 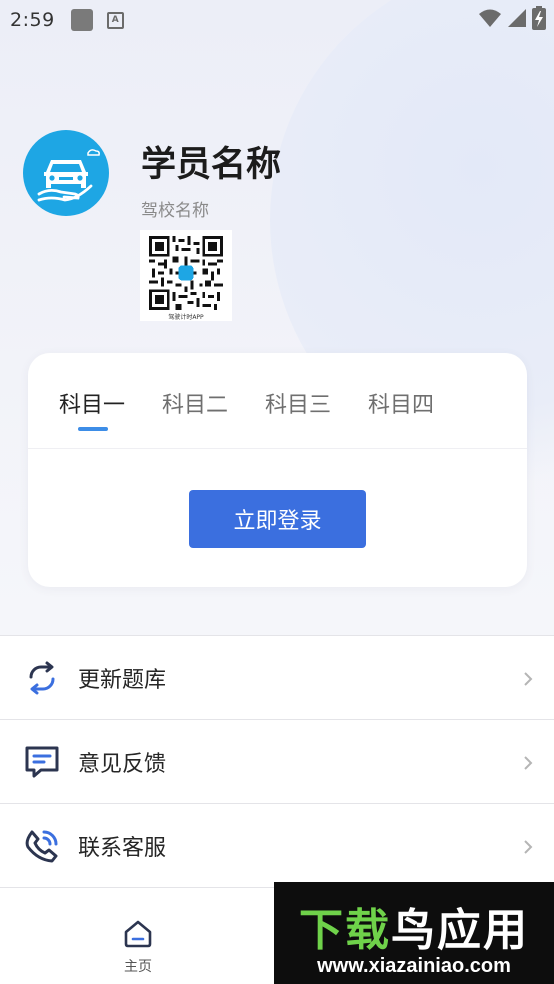 I want to click on watermark-title-part1: 下载, so click(x=345, y=930).